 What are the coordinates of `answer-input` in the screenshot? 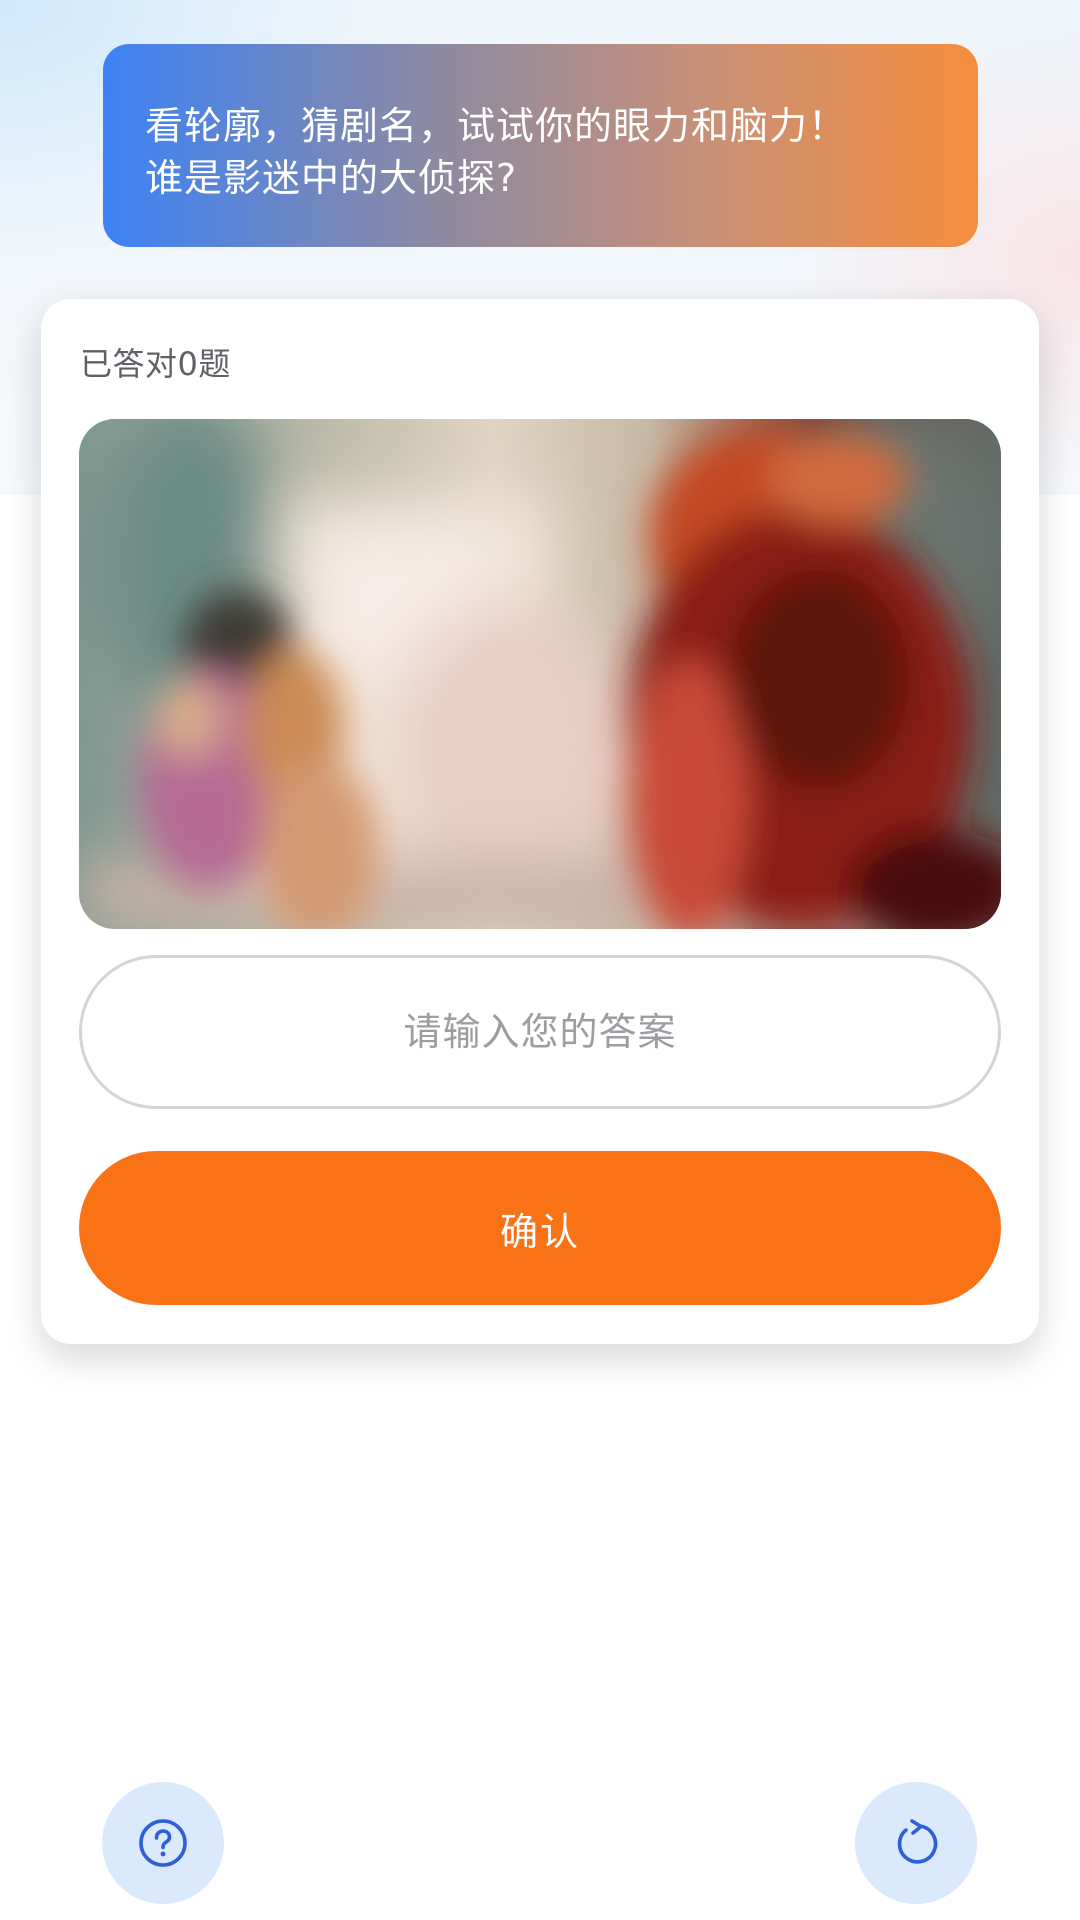 It's located at (540, 1032).